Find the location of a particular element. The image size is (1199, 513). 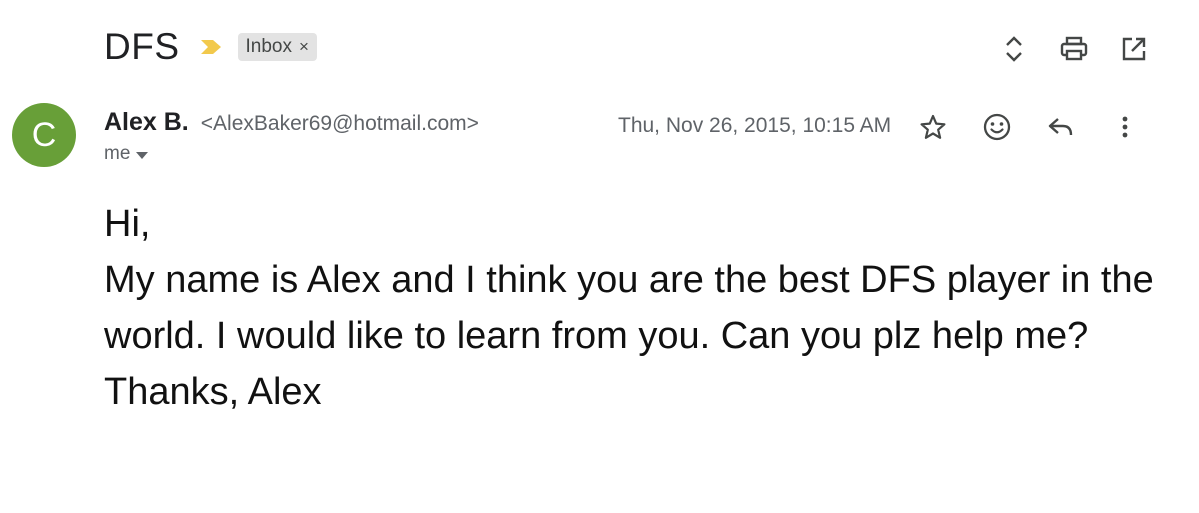

recipient-details-toggle: me is located at coordinates (126, 154).